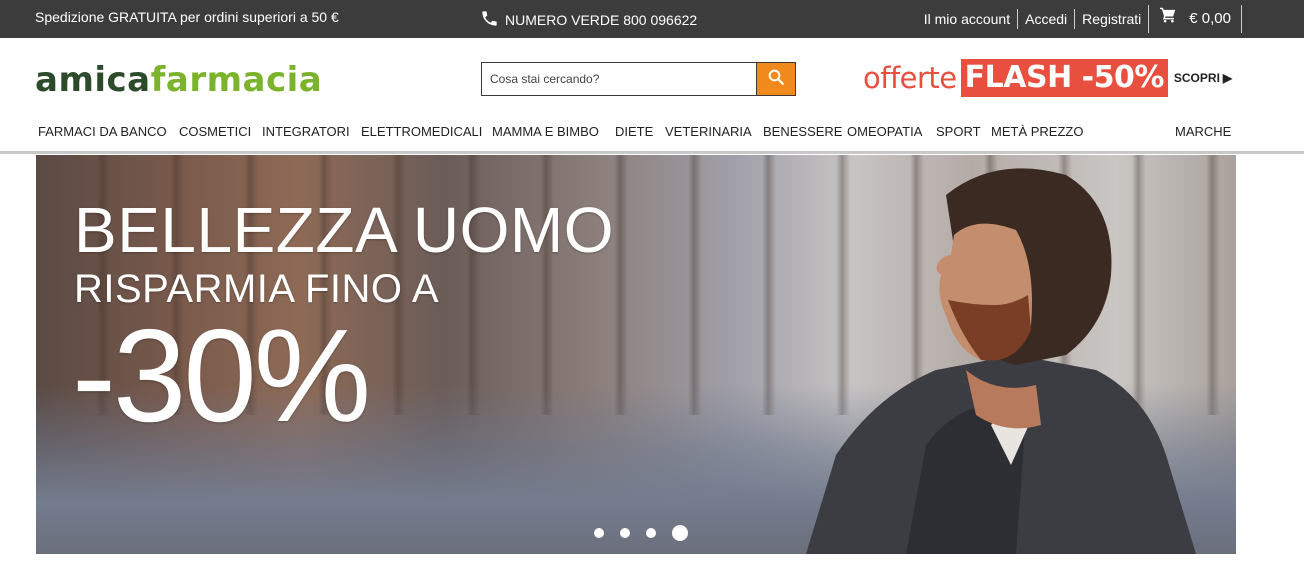 Image resolution: width=1304 pixels, height=574 pixels. Describe the element at coordinates (958, 131) in the screenshot. I see `nav-item-sport: SPORT` at that location.